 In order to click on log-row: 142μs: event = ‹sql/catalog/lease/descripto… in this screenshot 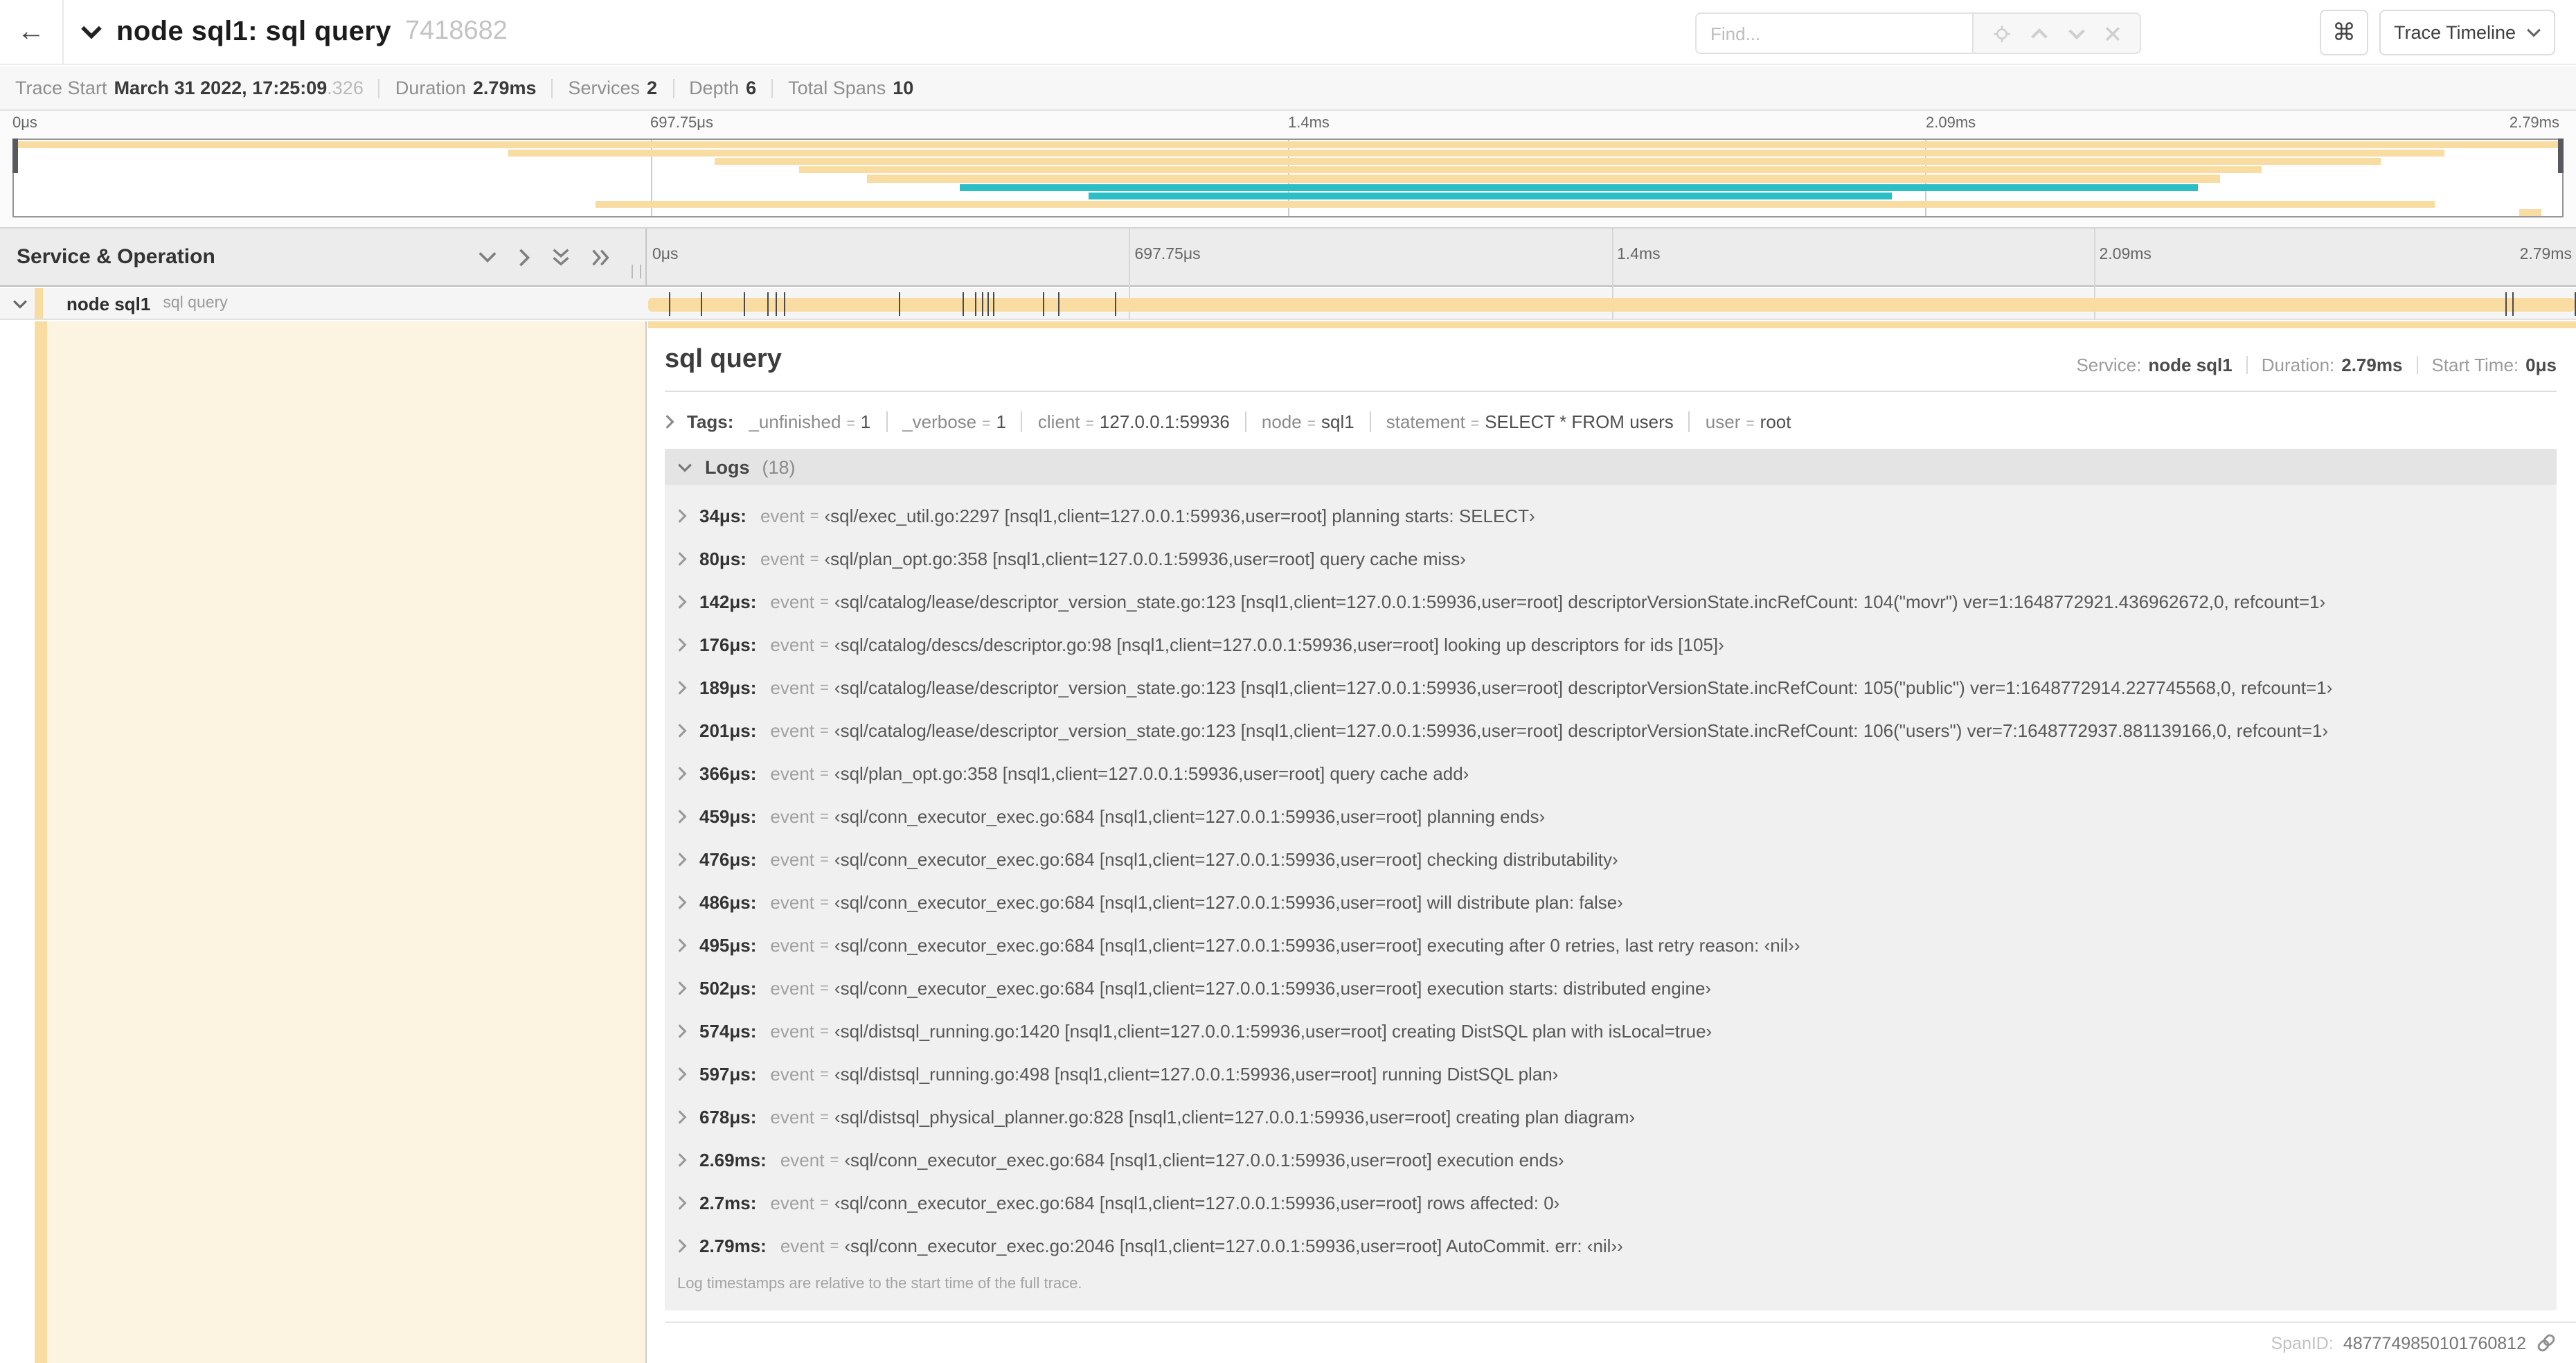, I will do `click(1611, 601)`.